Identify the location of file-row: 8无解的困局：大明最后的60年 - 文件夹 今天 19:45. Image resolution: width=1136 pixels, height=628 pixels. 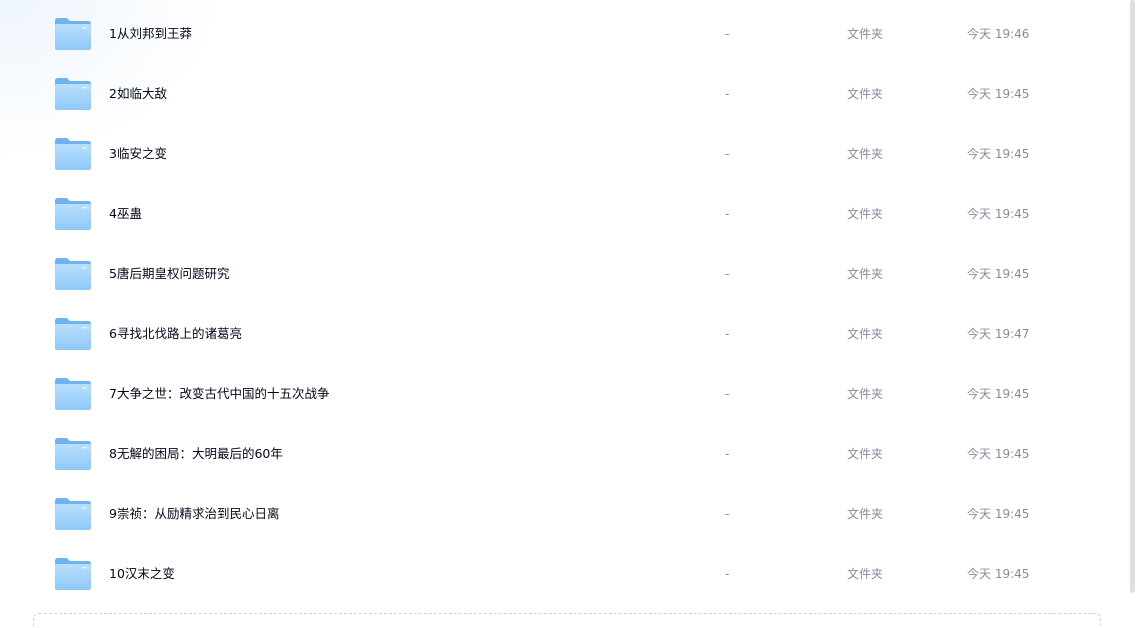
(564, 454).